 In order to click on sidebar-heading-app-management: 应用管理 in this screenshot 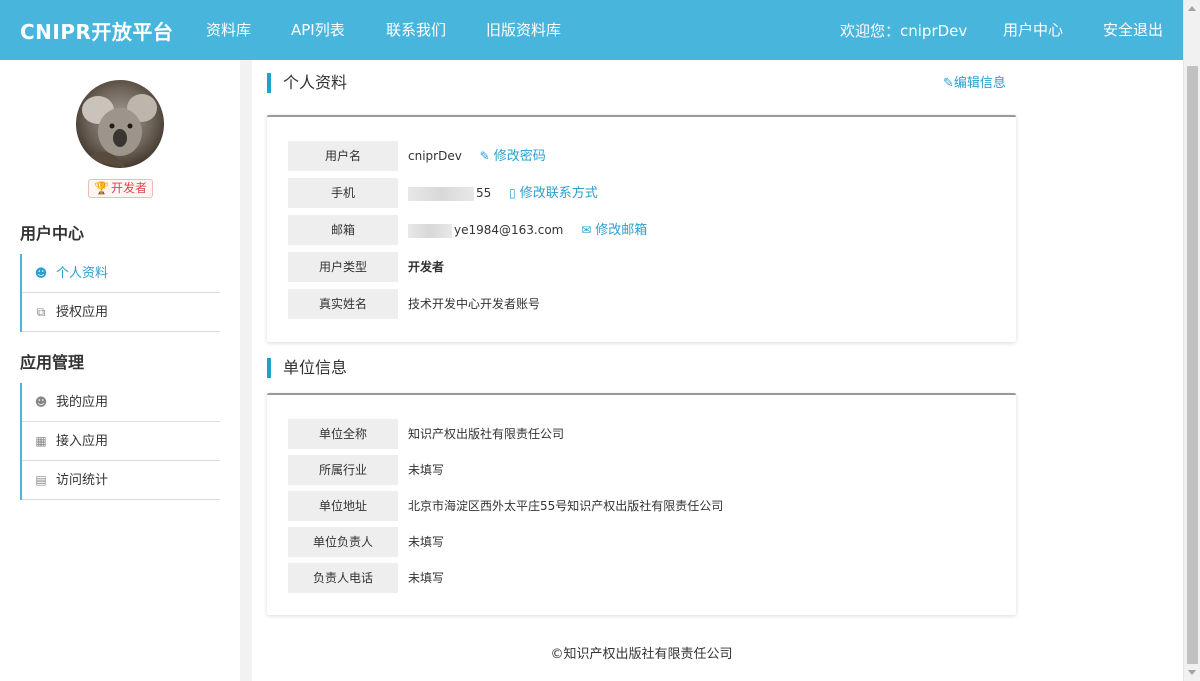, I will do `click(52, 362)`.